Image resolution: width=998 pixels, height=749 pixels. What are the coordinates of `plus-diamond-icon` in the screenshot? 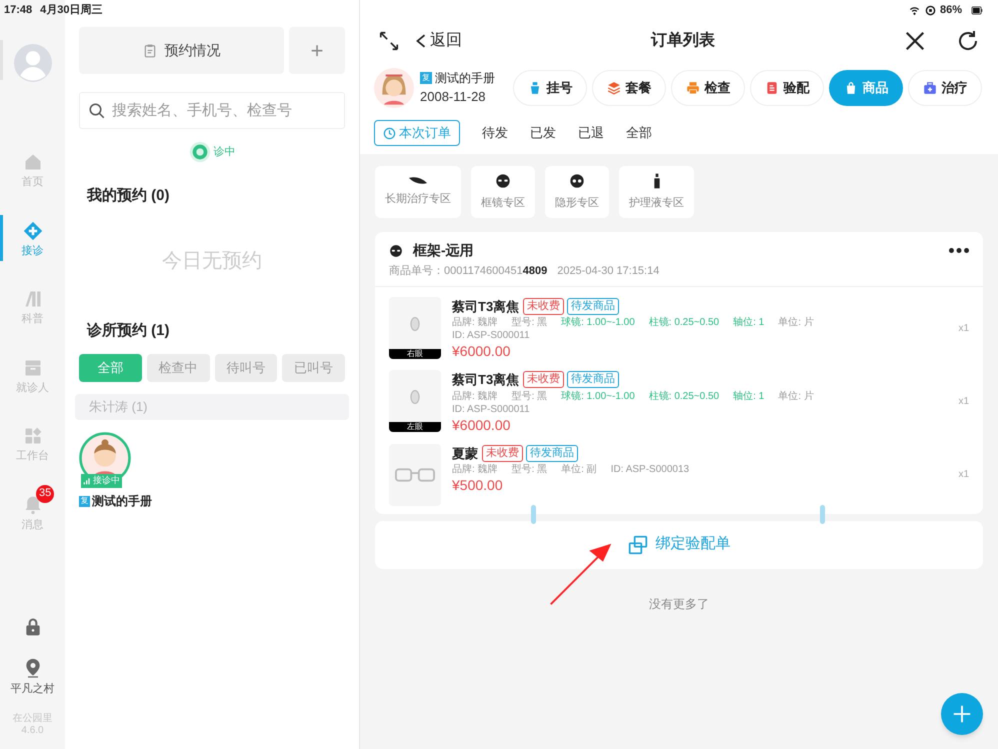 It's located at (32, 230).